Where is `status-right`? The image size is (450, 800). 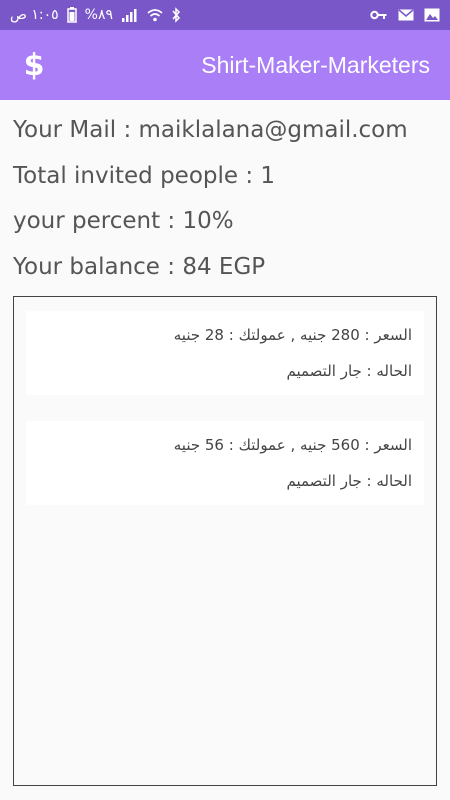 status-right is located at coordinates (405, 15).